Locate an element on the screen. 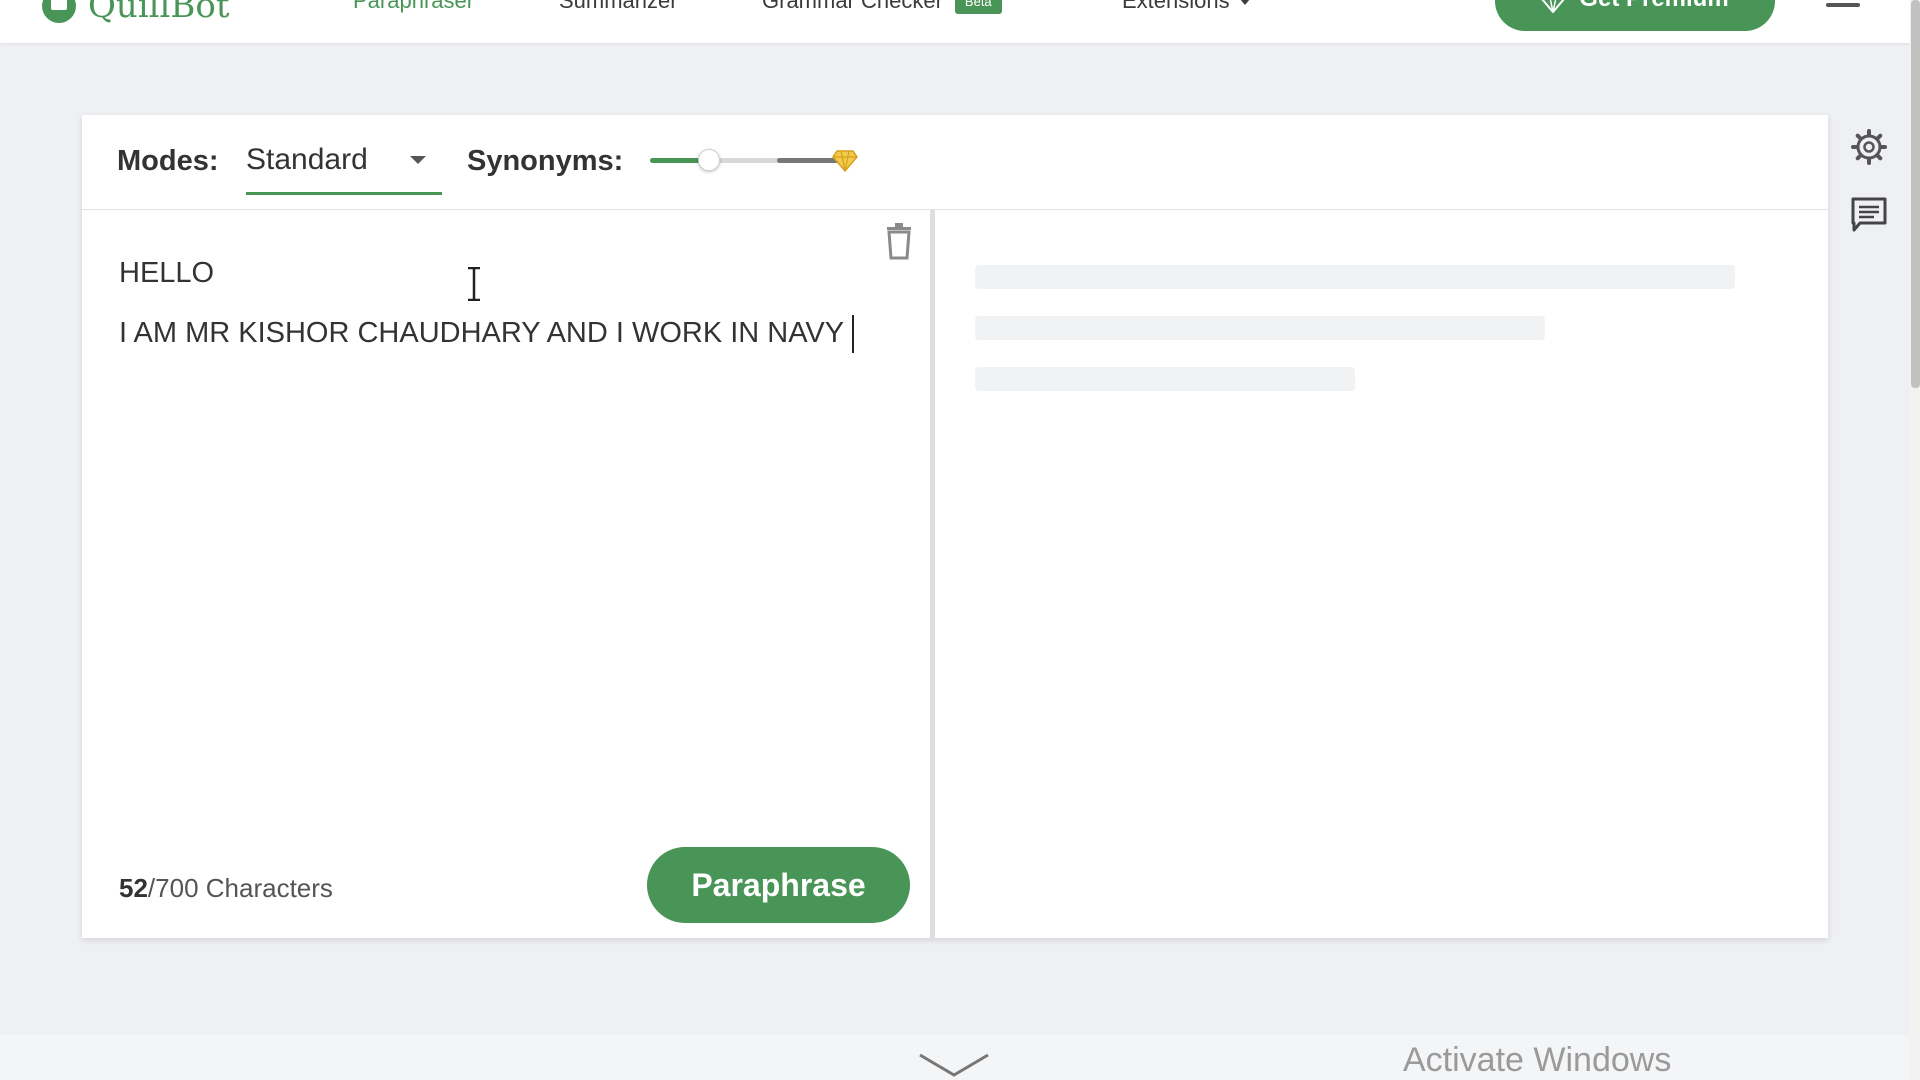 This screenshot has width=1920, height=1080. synonyms-label: Synonyms: is located at coordinates (545, 161).